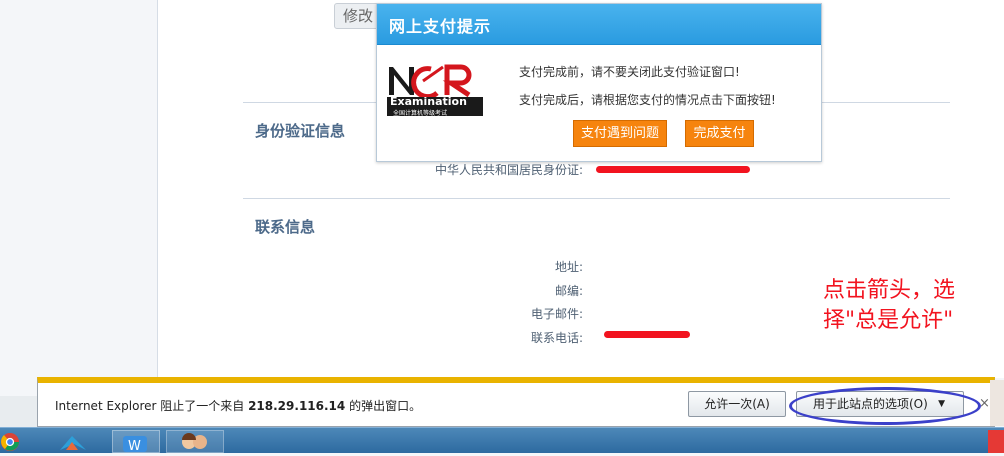 The height and width of the screenshot is (456, 1004). Describe the element at coordinates (195, 441) in the screenshot. I see `contacts-app-taskbar-icon` at that location.